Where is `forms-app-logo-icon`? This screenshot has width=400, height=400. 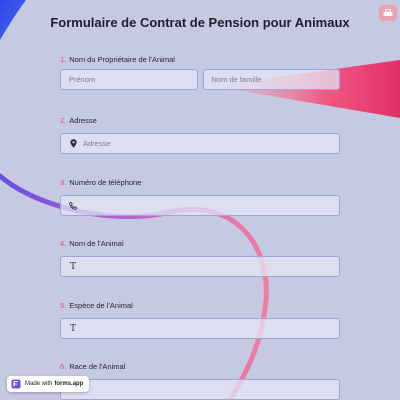
forms-app-logo-icon is located at coordinates (16, 384).